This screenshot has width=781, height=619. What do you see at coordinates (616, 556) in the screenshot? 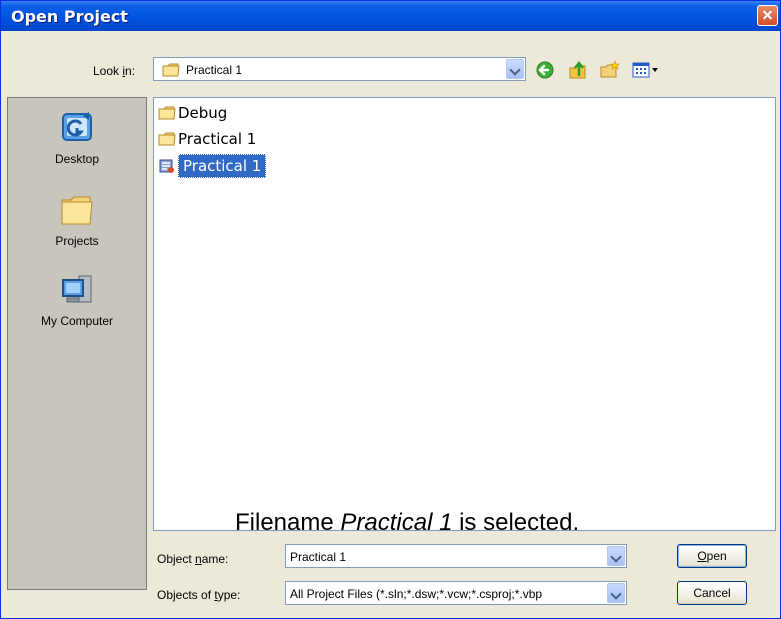
I see `object-name-dropdown-button` at bounding box center [616, 556].